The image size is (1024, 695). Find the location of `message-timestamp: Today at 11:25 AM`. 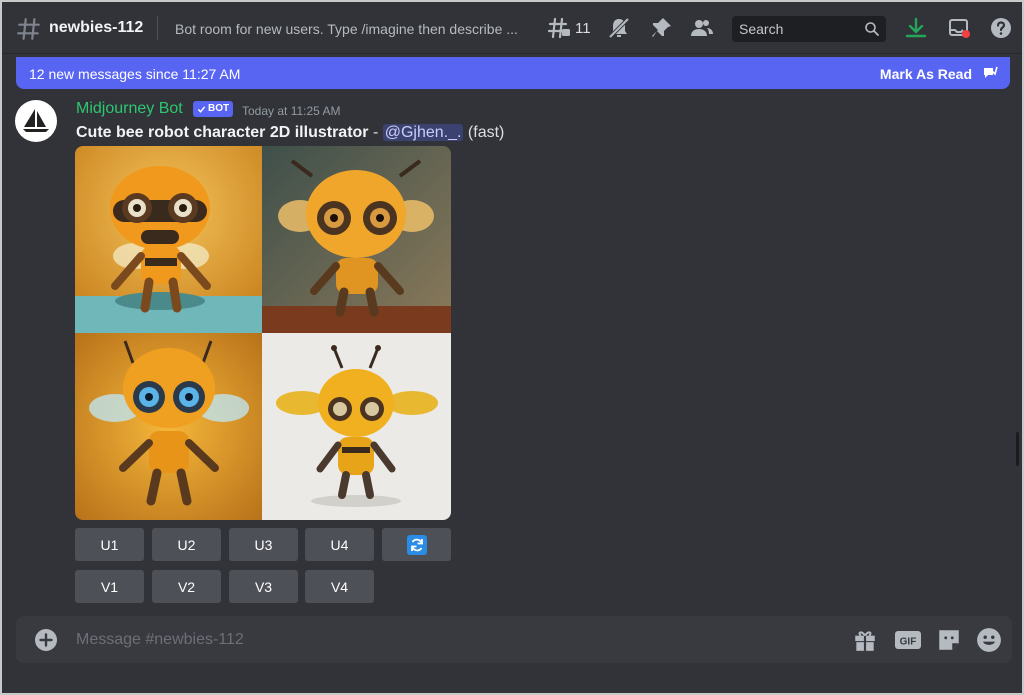

message-timestamp: Today at 11:25 AM is located at coordinates (291, 111).